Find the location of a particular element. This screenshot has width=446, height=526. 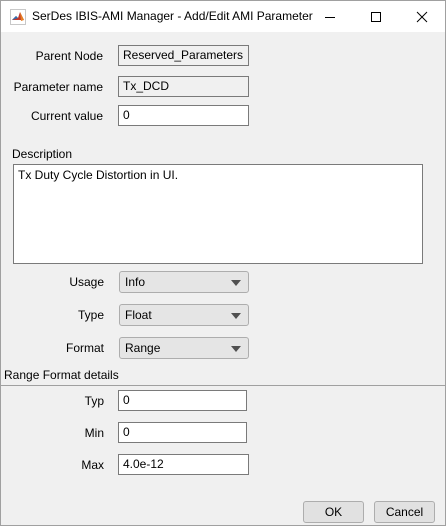

cancel-button: Cancel is located at coordinates (404, 512).